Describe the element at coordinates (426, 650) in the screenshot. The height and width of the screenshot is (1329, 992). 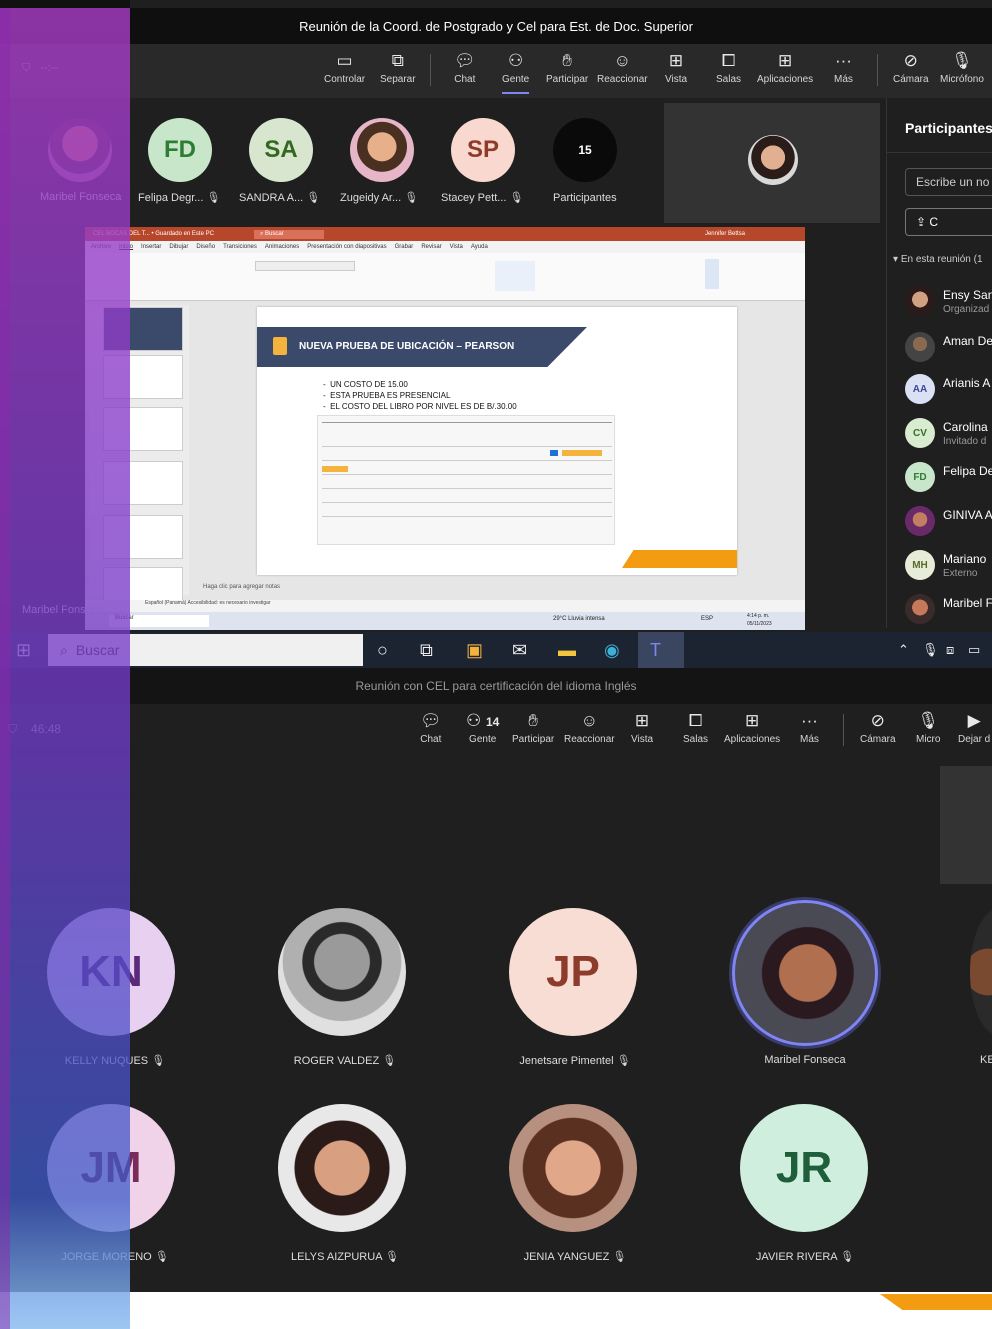
I see `task-view-icon: ⧉` at that location.